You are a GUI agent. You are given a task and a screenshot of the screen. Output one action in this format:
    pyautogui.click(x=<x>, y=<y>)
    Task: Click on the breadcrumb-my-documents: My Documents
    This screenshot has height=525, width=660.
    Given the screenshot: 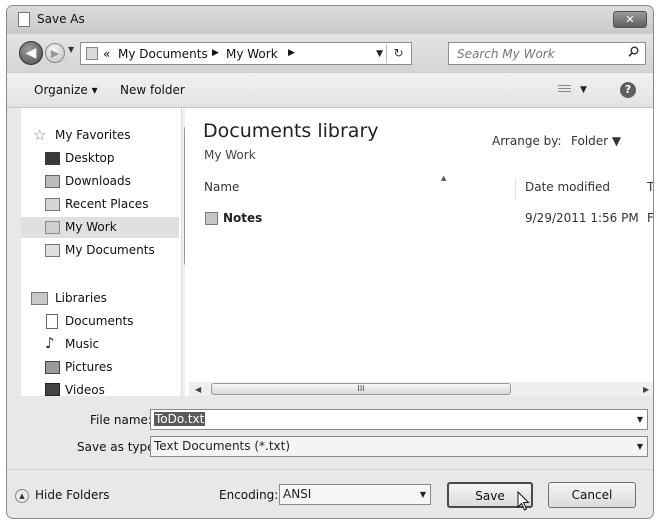 What is the action you would take?
    pyautogui.click(x=163, y=54)
    